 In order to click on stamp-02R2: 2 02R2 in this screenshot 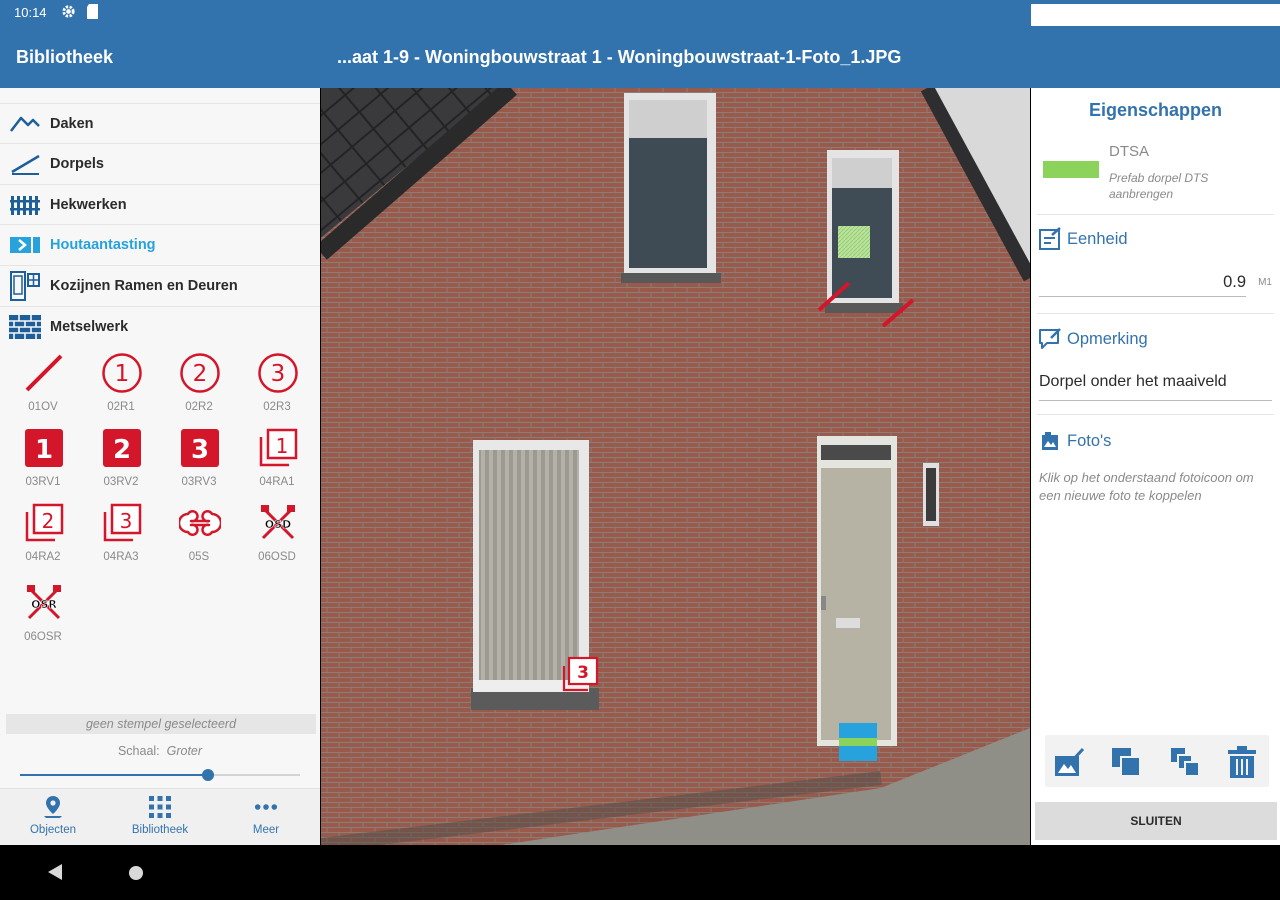, I will do `click(199, 389)`.